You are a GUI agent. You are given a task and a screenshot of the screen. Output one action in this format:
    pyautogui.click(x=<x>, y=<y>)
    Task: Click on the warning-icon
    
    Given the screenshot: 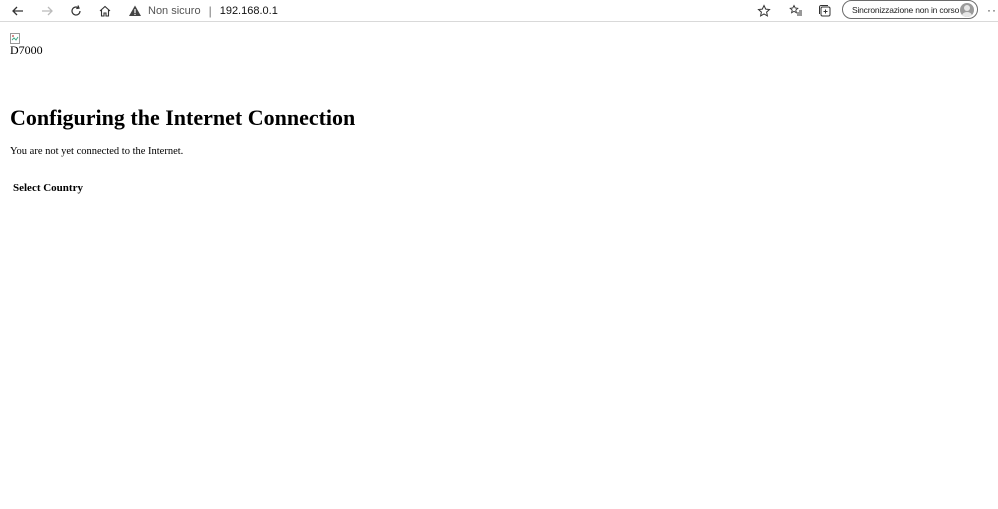 What is the action you would take?
    pyautogui.click(x=135, y=10)
    